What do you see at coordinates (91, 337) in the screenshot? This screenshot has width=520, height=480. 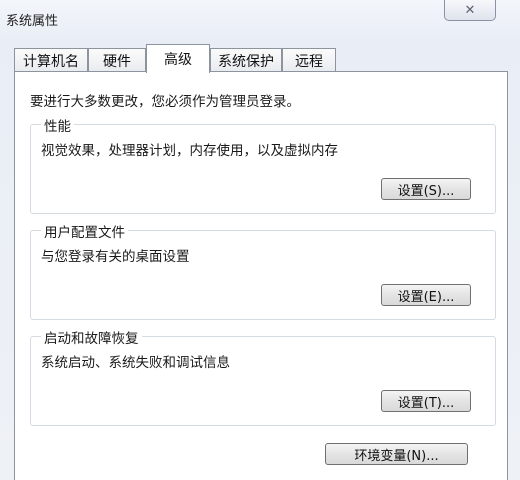 I see `startup-recovery-label: 启动和故障恢复` at bounding box center [91, 337].